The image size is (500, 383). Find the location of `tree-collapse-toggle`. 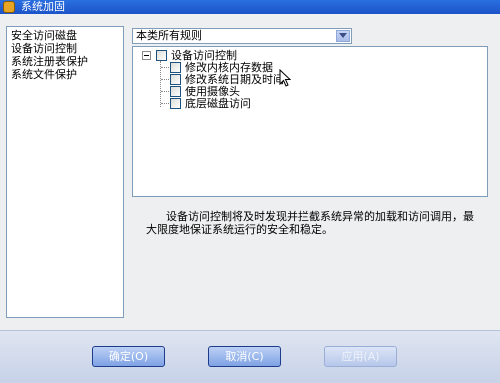

tree-collapse-toggle is located at coordinates (146, 55).